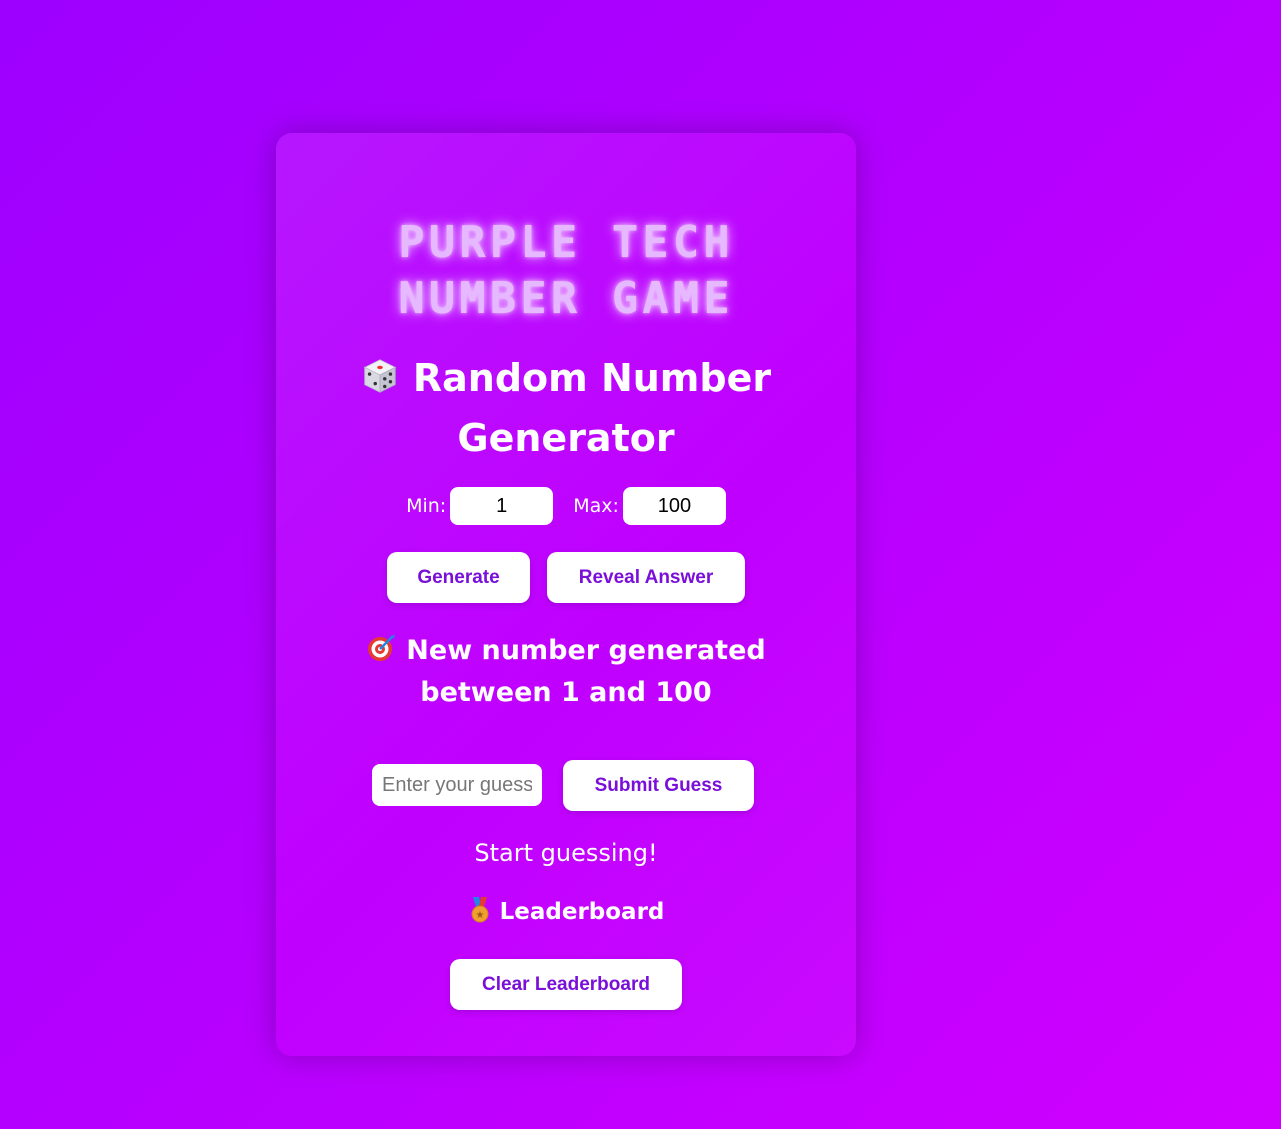  Describe the element at coordinates (566, 853) in the screenshot. I see `feedback-text: Start guessing!` at that location.